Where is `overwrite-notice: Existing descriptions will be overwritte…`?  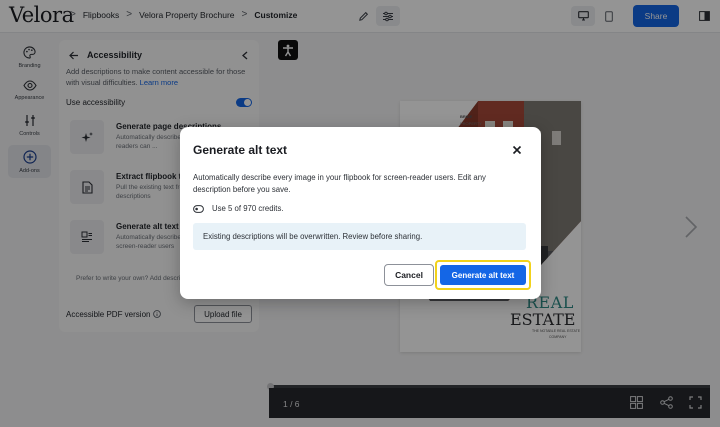
overwrite-notice: Existing descriptions will be overwritte… is located at coordinates (359, 236).